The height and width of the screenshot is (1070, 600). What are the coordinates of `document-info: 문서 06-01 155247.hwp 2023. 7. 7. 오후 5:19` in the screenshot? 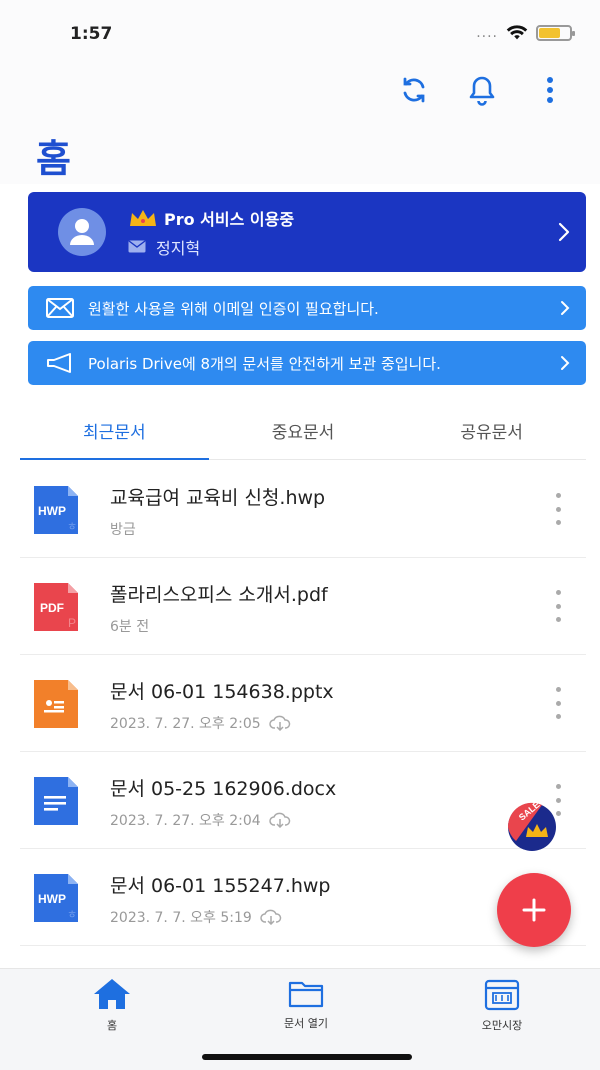 It's located at (220, 899).